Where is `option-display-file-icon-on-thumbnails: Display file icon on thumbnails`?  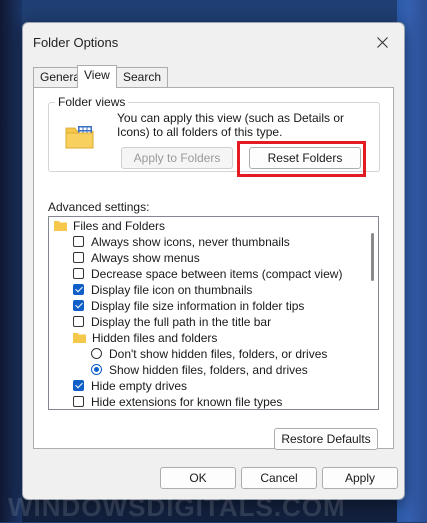 option-display-file-icon-on-thumbnails: Display file icon on thumbnails is located at coordinates (162, 290).